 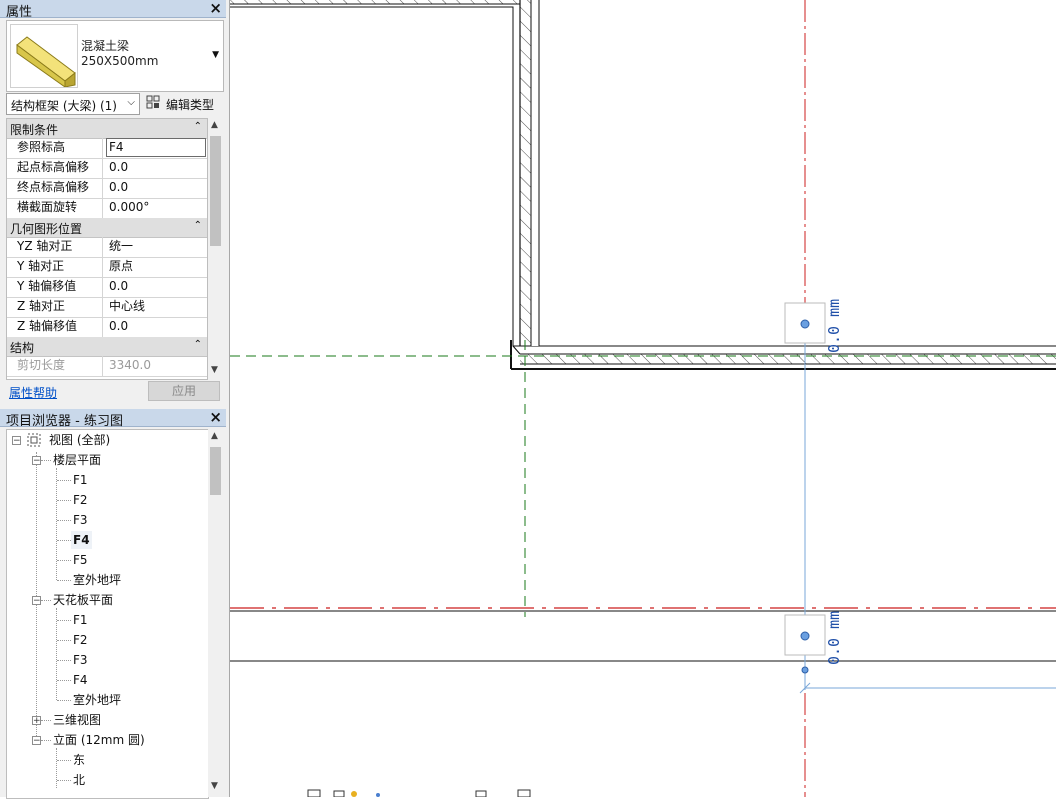 I want to click on view-control-bar, so click(x=426, y=792).